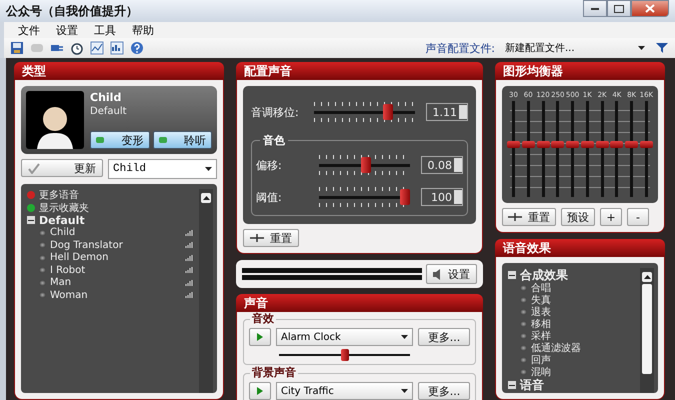  I want to click on maximize-button, so click(619, 8).